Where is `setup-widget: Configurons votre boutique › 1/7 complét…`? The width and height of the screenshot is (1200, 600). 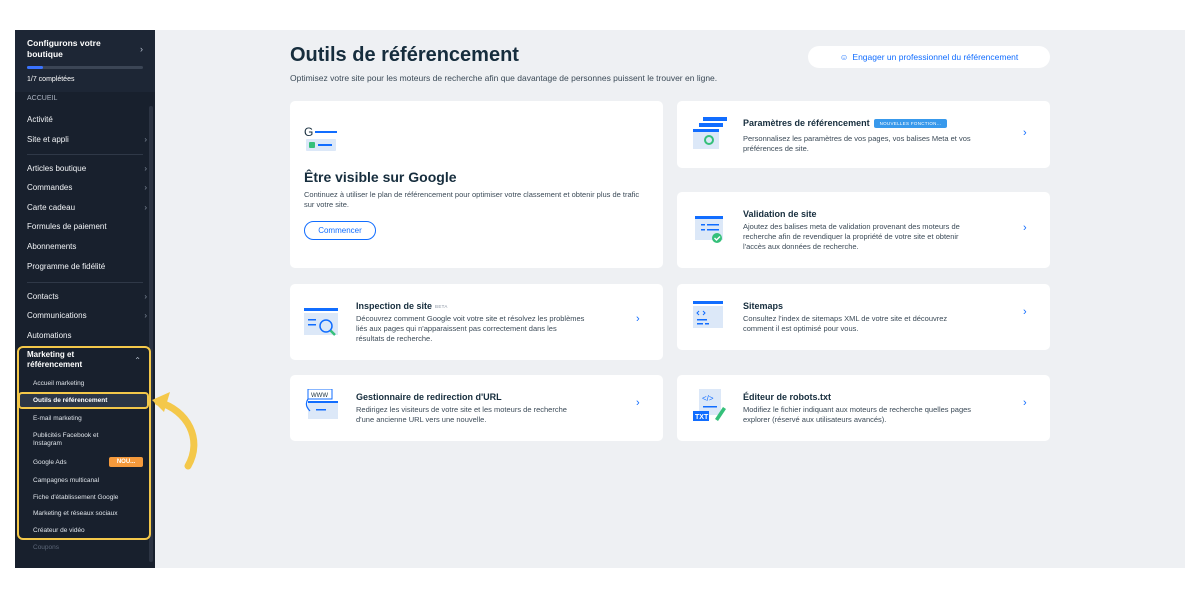 setup-widget: Configurons votre boutique › 1/7 complét… is located at coordinates (85, 61).